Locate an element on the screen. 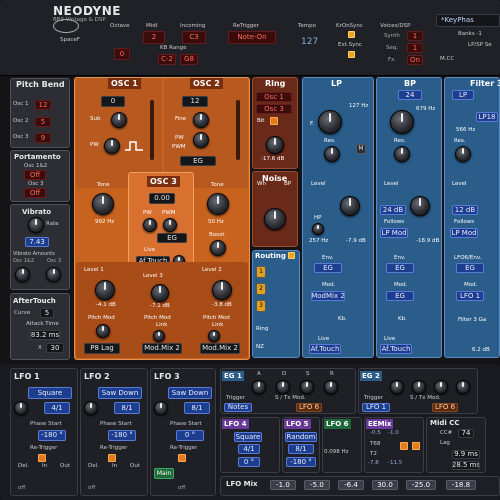 The image size is (500, 500). eg2-mod-value: LFO 6 is located at coordinates (445, 407).